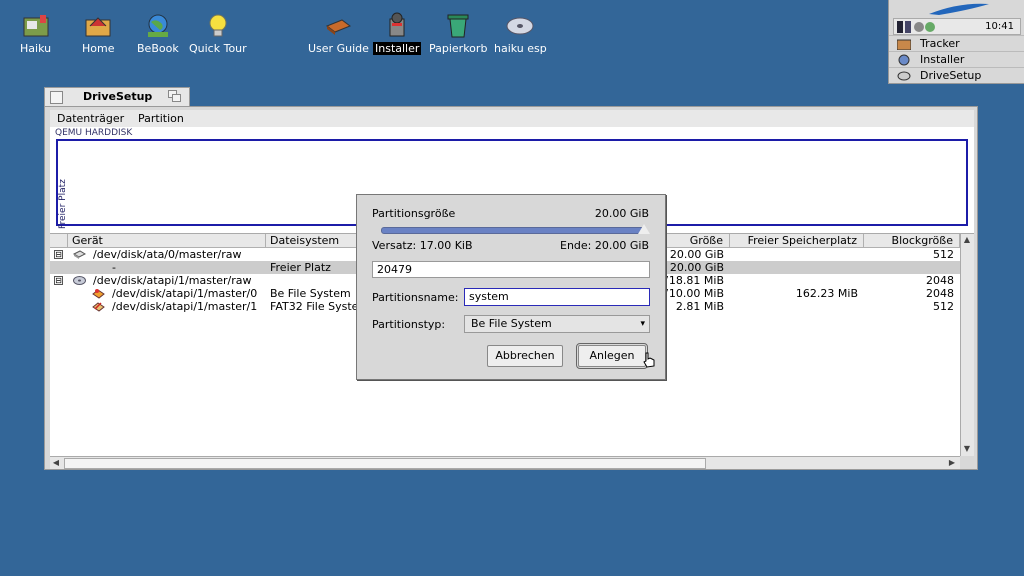  I want to click on hand-cursor-icon, so click(649, 360).